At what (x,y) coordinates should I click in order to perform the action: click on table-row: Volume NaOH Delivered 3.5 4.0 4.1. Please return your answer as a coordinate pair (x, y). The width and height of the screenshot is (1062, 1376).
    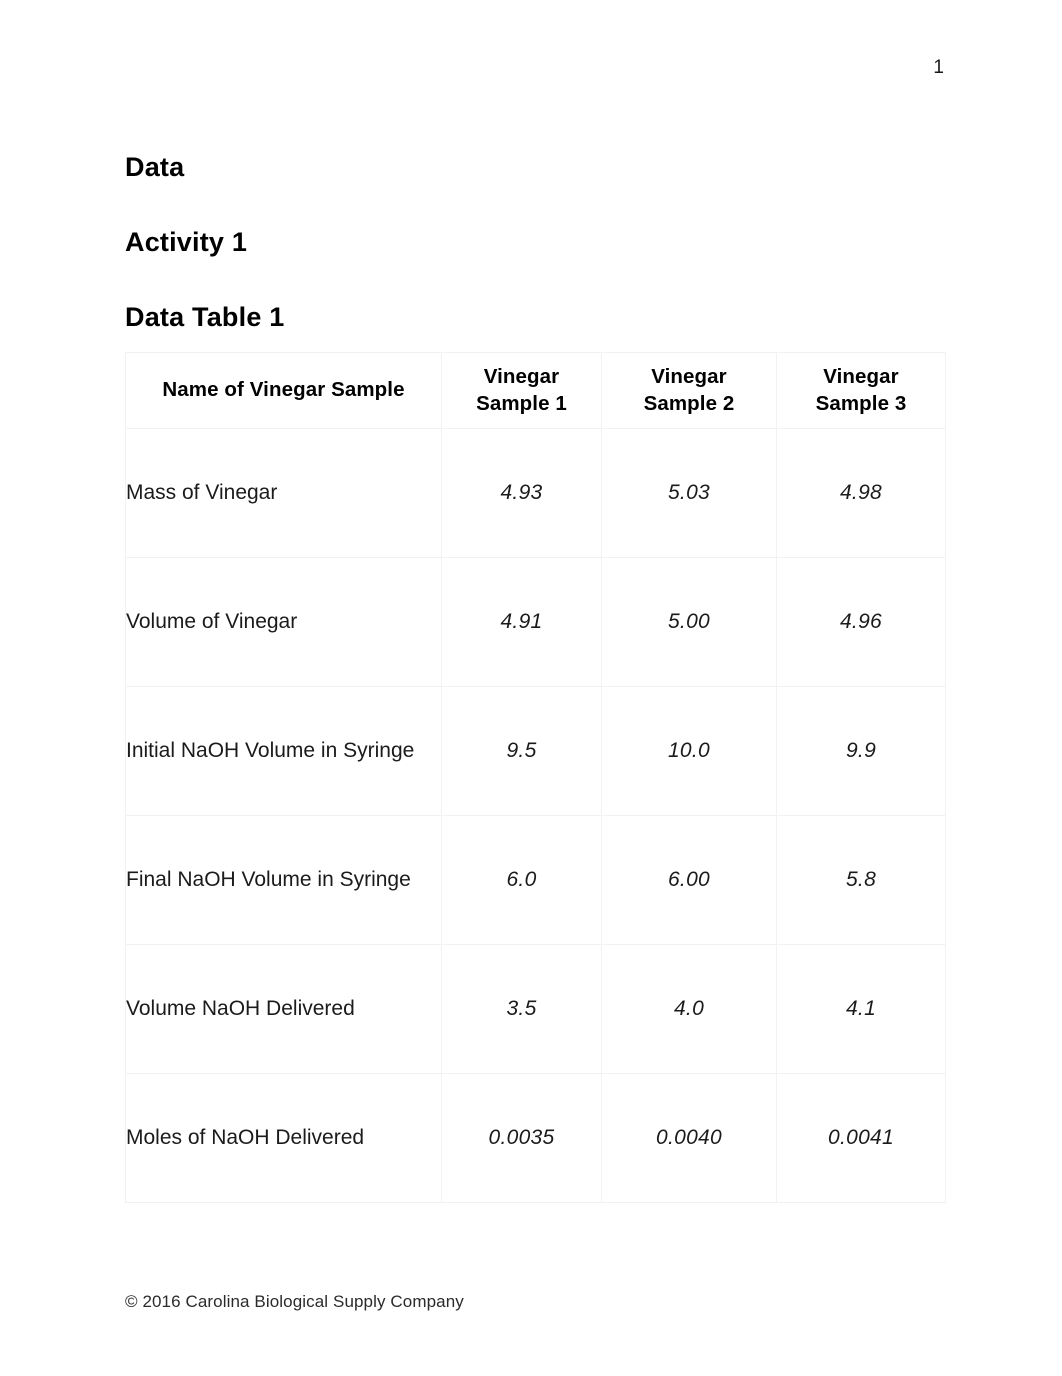
    Looking at the image, I should click on (535, 1009).